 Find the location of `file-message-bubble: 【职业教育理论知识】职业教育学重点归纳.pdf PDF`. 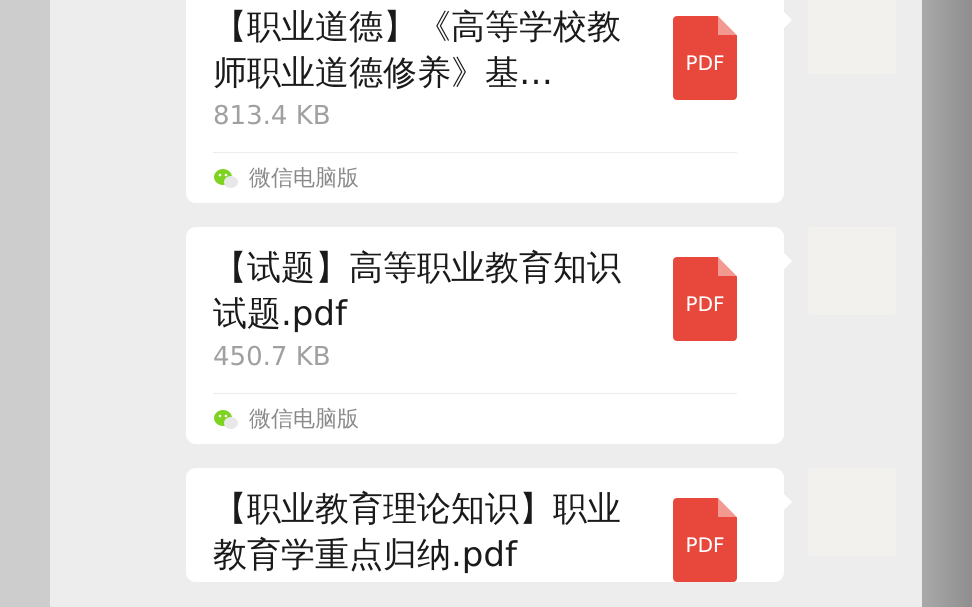

file-message-bubble: 【职业教育理论知识】职业教育学重点归纳.pdf PDF is located at coordinates (485, 525).